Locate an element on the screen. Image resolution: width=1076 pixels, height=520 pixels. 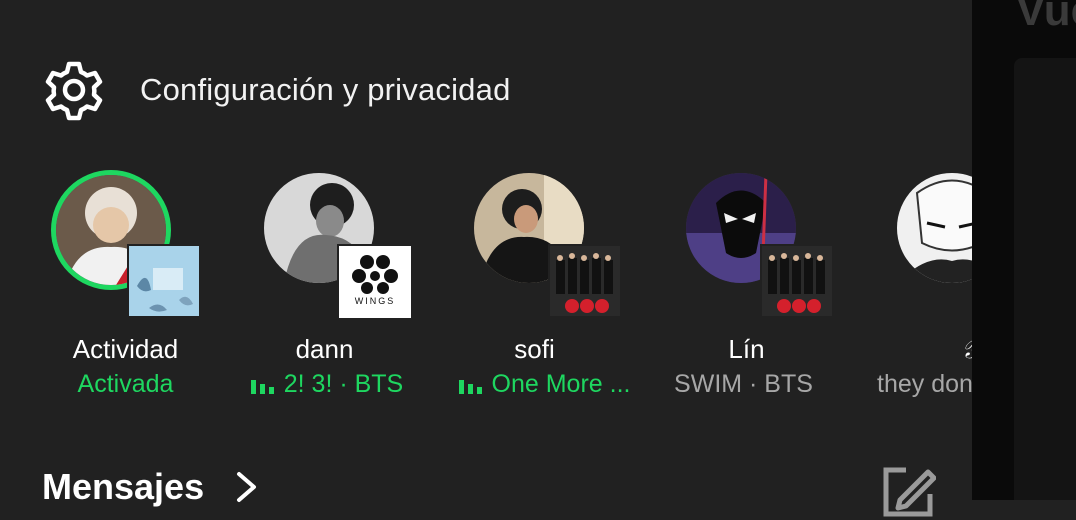
friend-item-dann: WINGS dann 2! 3! · BTS is located at coordinates (357, 284).